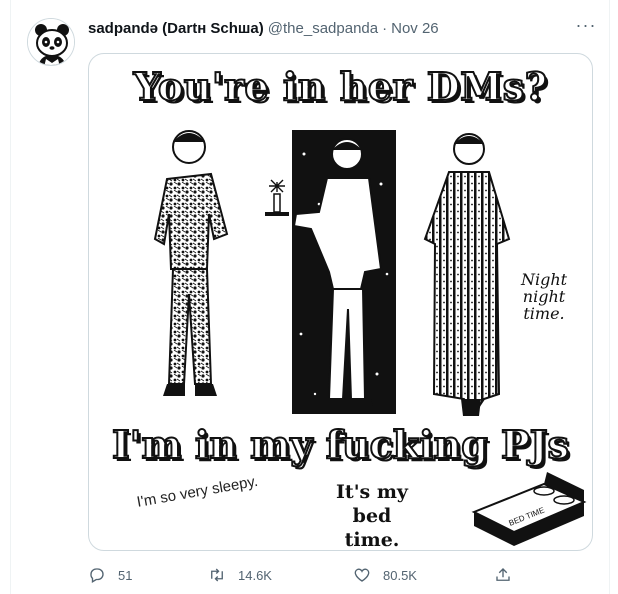 The width and height of the screenshot is (618, 594). Describe the element at coordinates (362, 575) in the screenshot. I see `heart-icon` at that location.